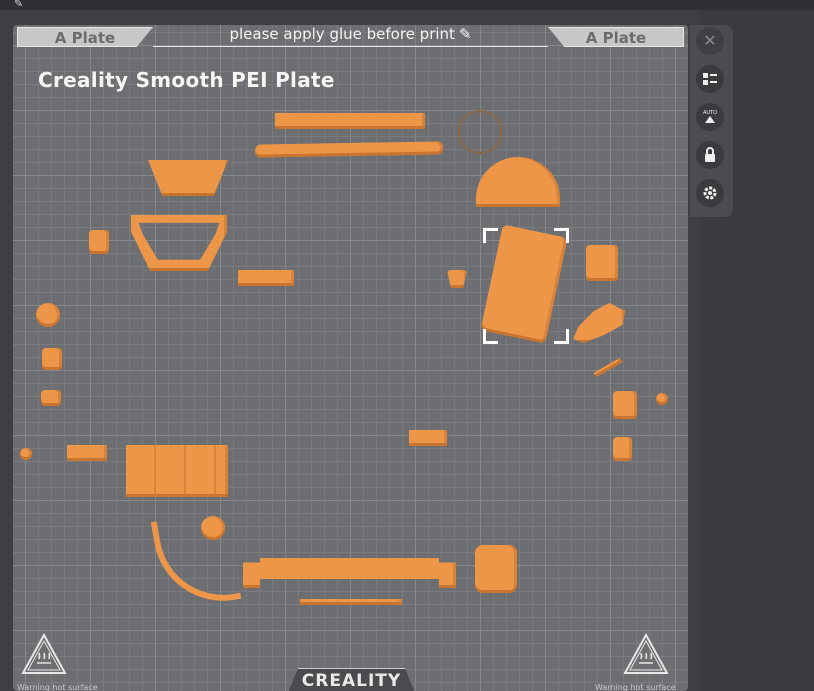 This screenshot has height=691, width=814. Describe the element at coordinates (407, 5) in the screenshot. I see `top-bar: ✎` at that location.